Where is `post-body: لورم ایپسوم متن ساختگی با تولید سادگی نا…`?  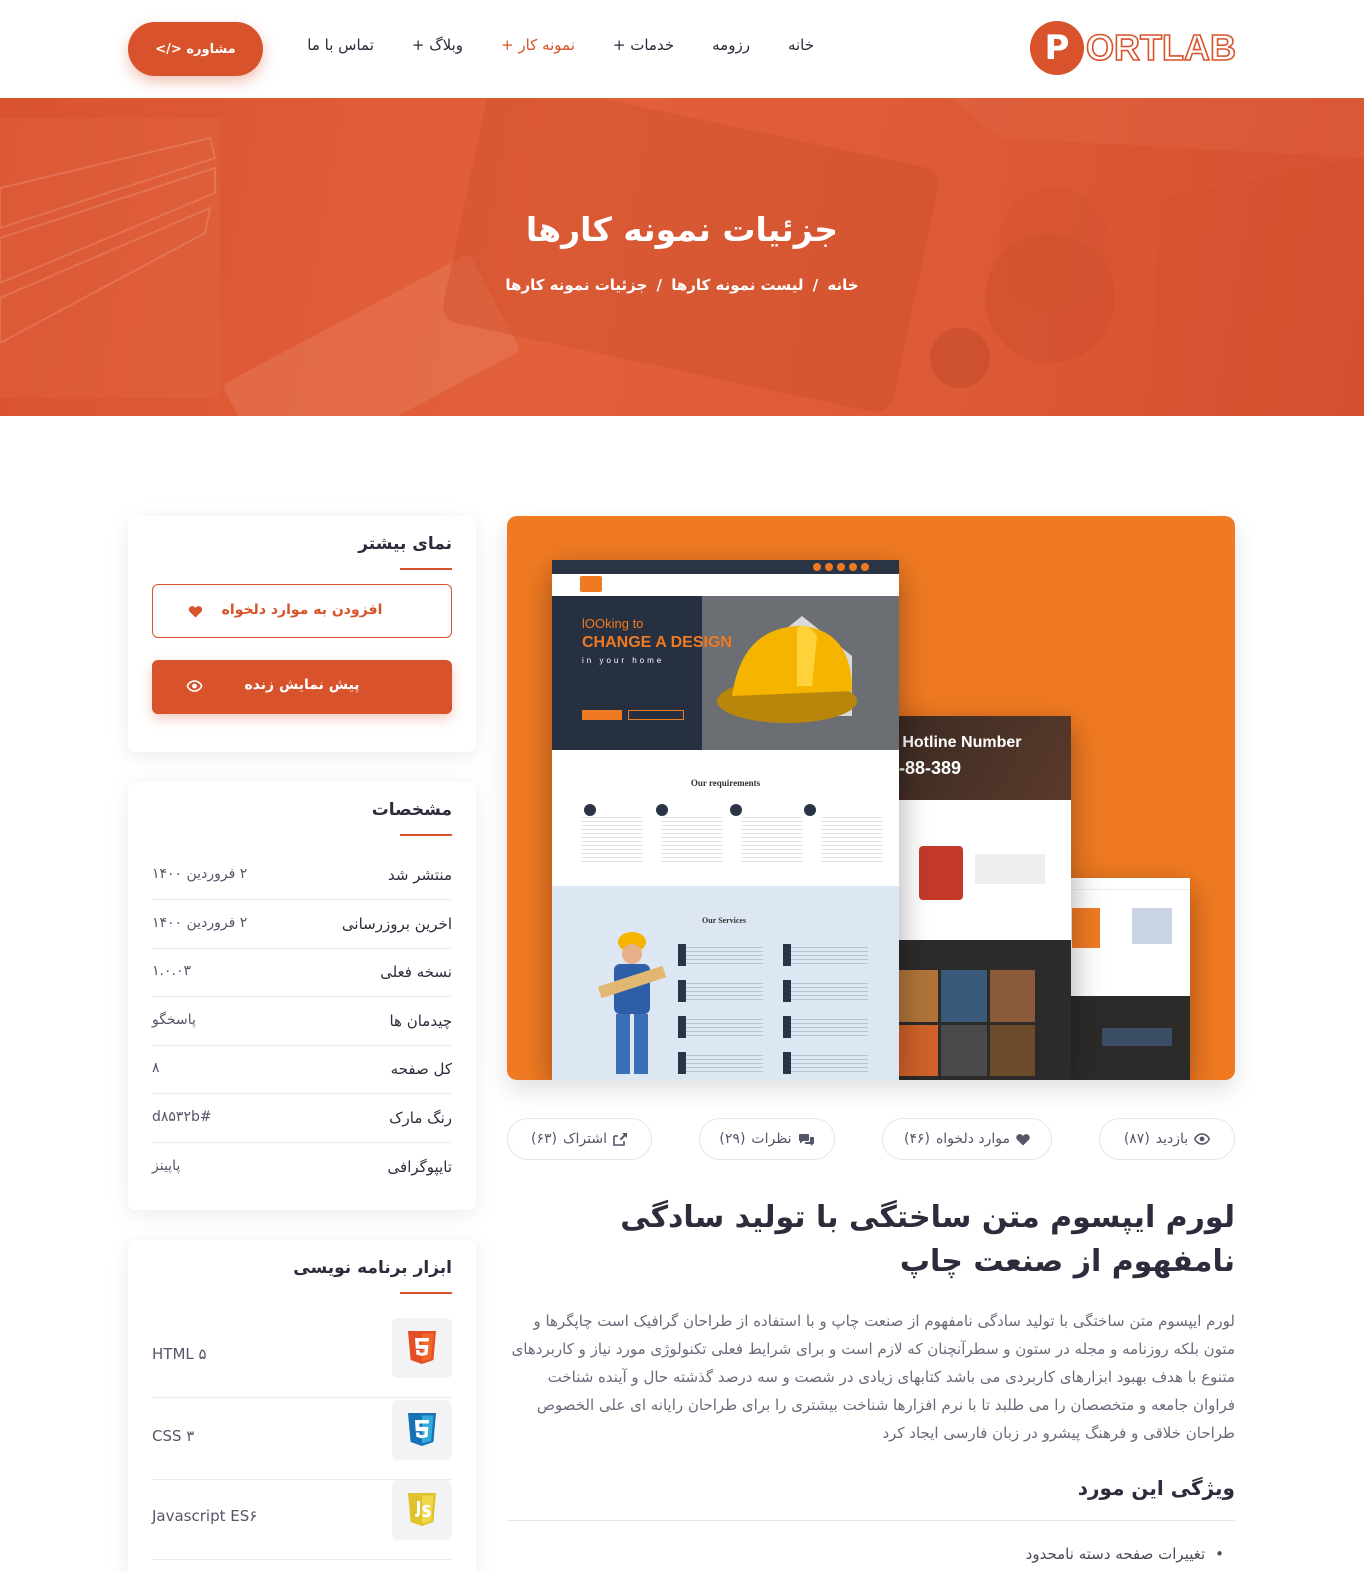
post-body: لورم ایپسوم متن ساختگی با تولید سادگی نا… is located at coordinates (873, 1377).